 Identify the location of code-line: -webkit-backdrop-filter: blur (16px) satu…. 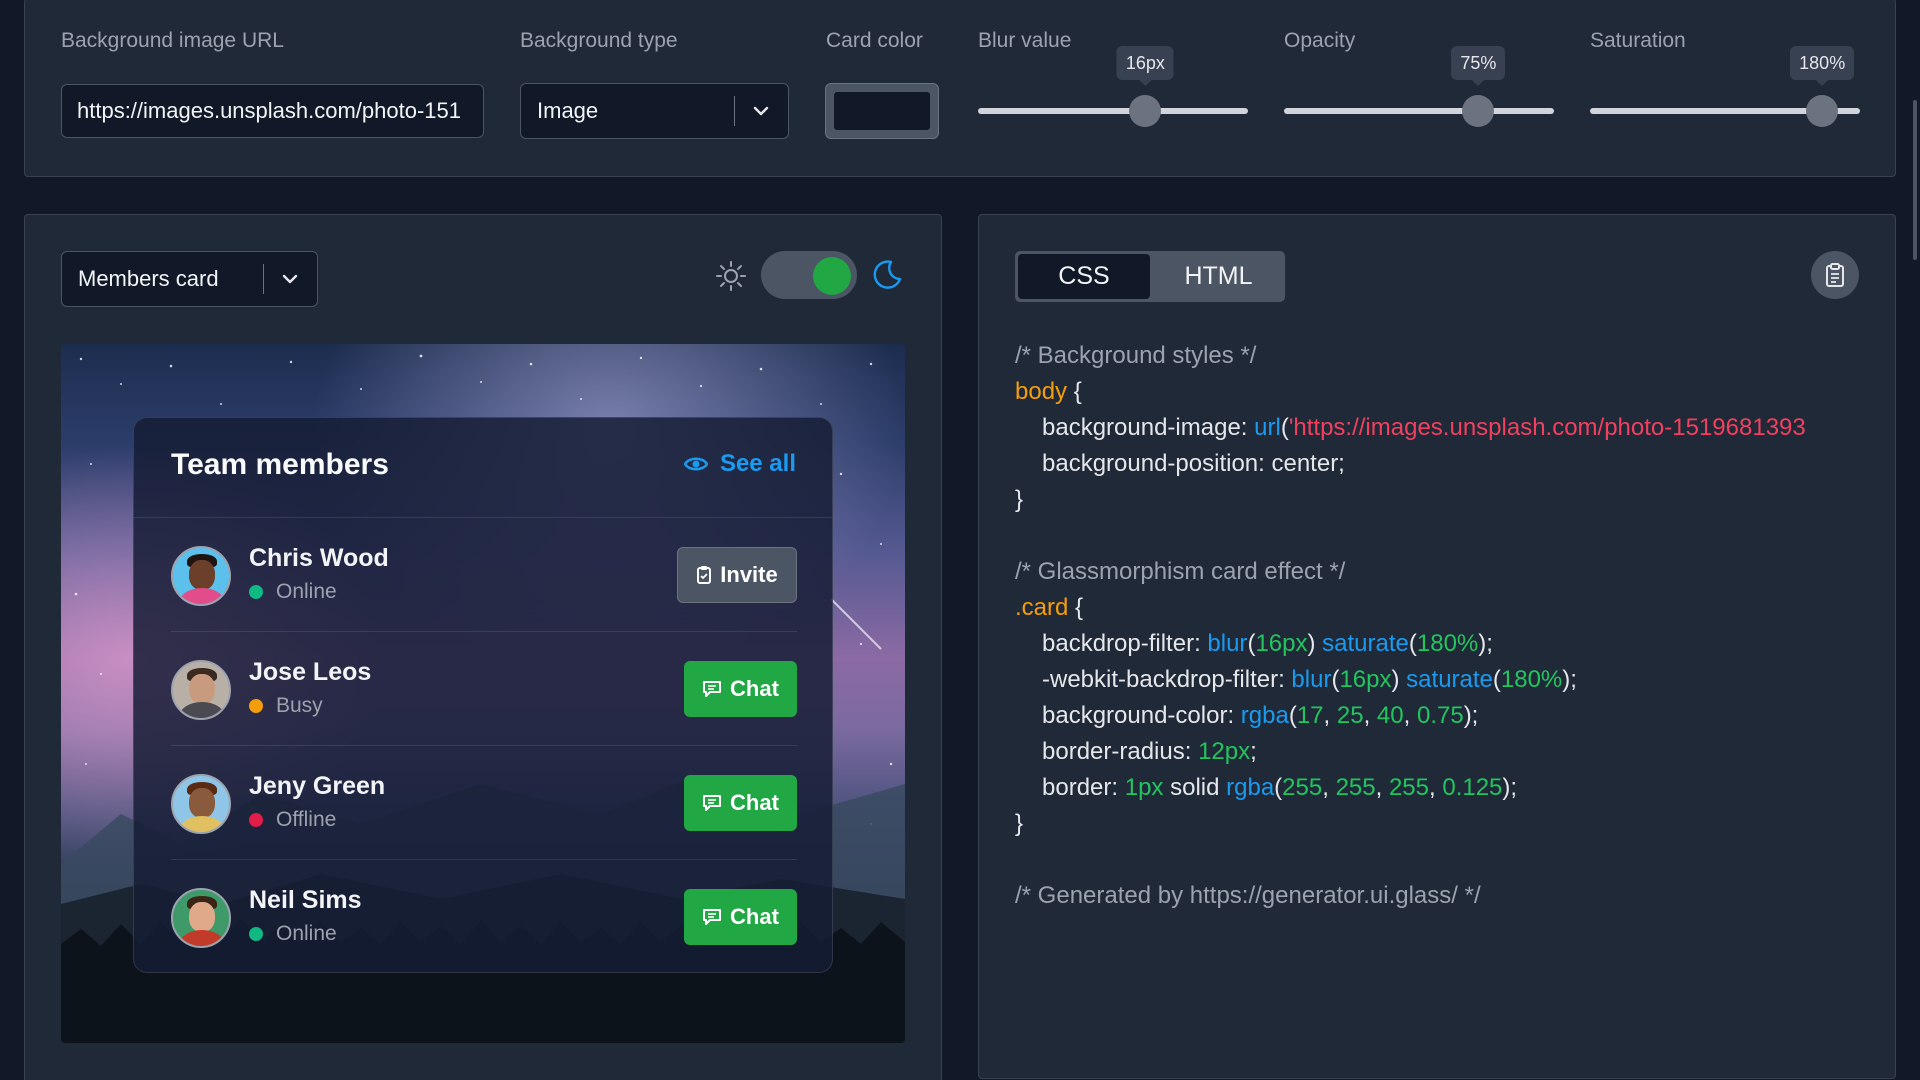
(1437, 680).